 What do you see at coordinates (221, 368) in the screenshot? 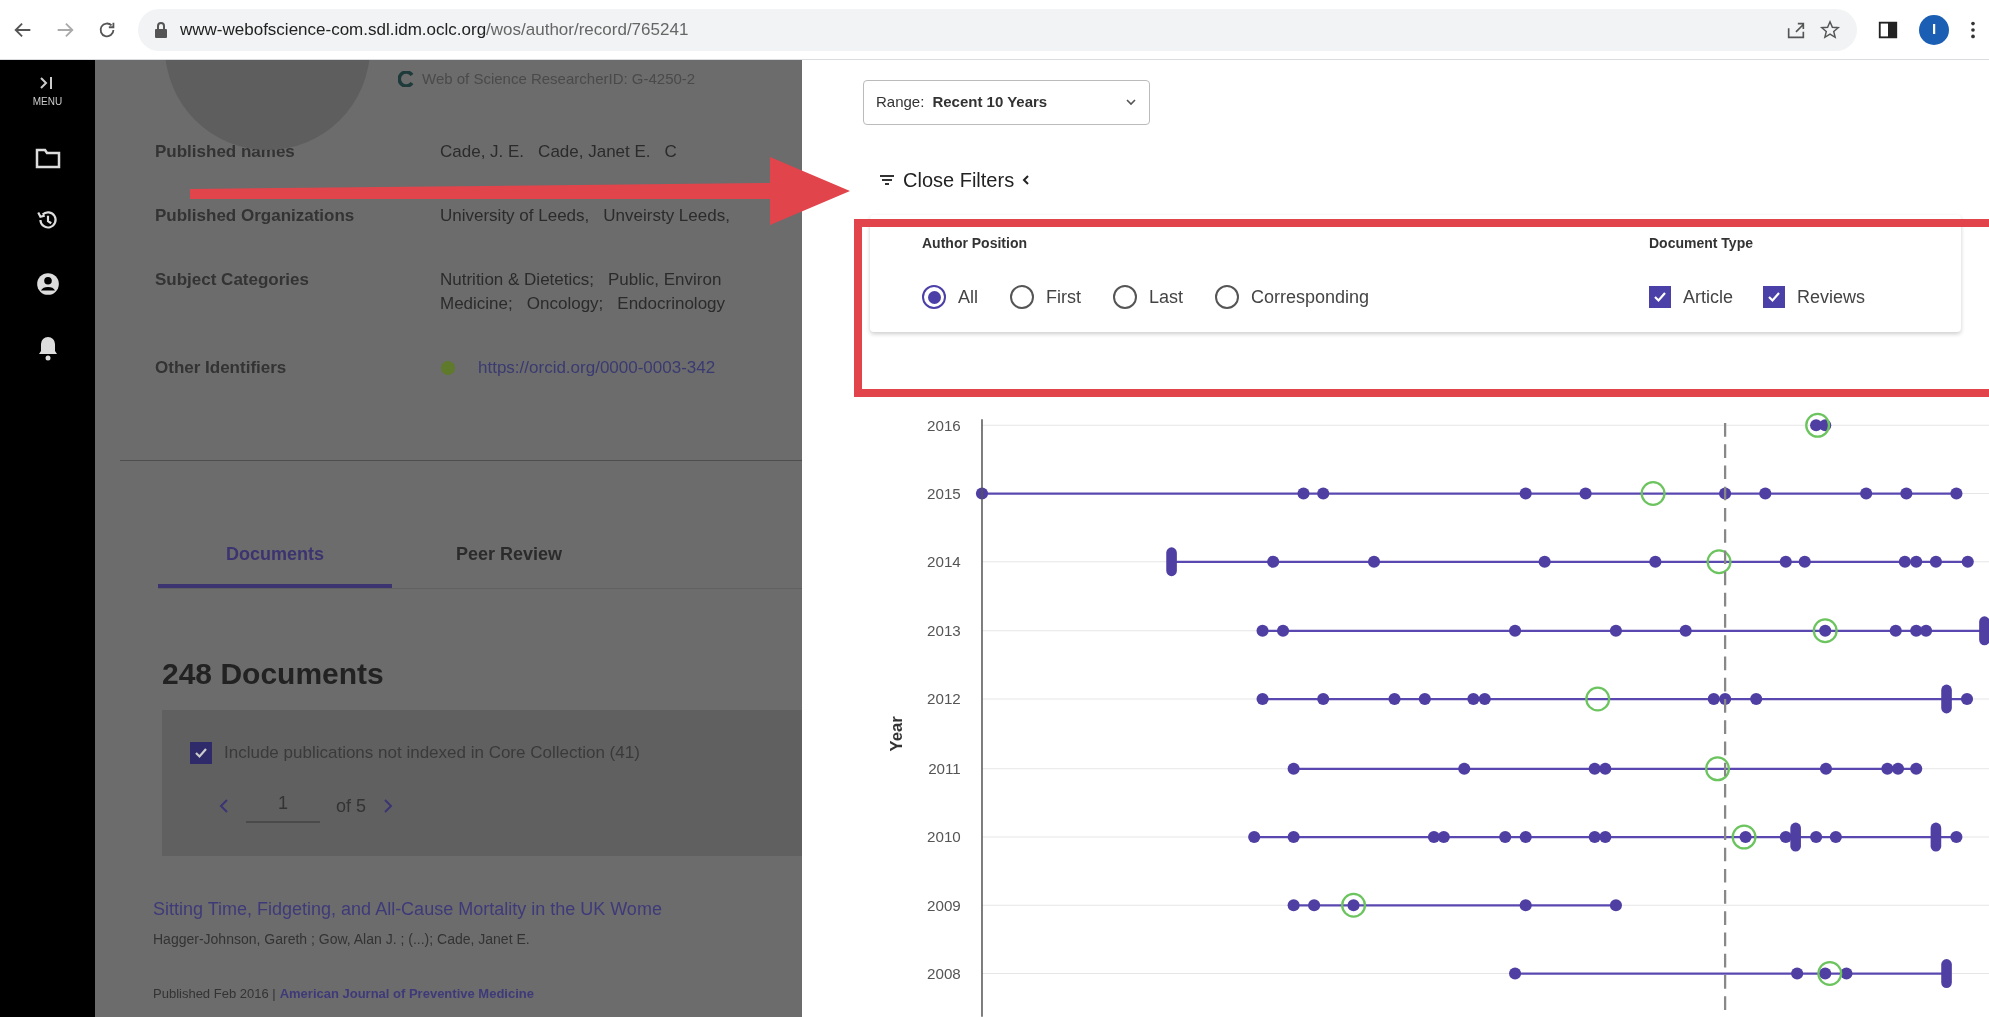
I see `field-label: Other Identifiers` at bounding box center [221, 368].